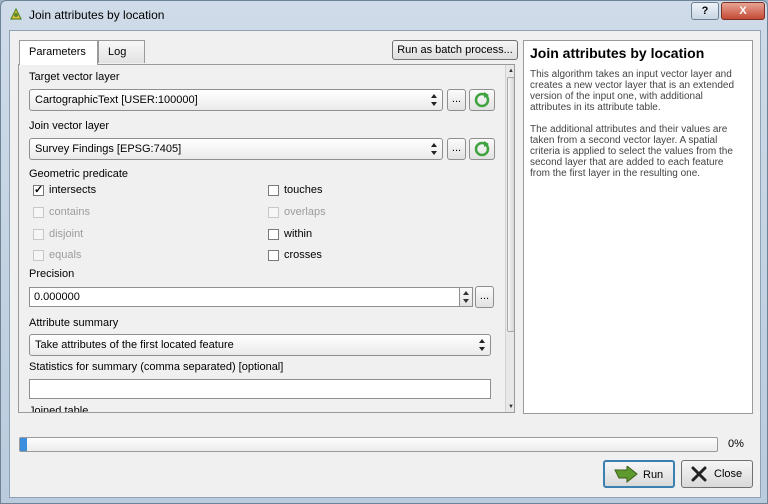 The height and width of the screenshot is (504, 768). I want to click on checkbox-intersects: ✓, so click(38, 190).